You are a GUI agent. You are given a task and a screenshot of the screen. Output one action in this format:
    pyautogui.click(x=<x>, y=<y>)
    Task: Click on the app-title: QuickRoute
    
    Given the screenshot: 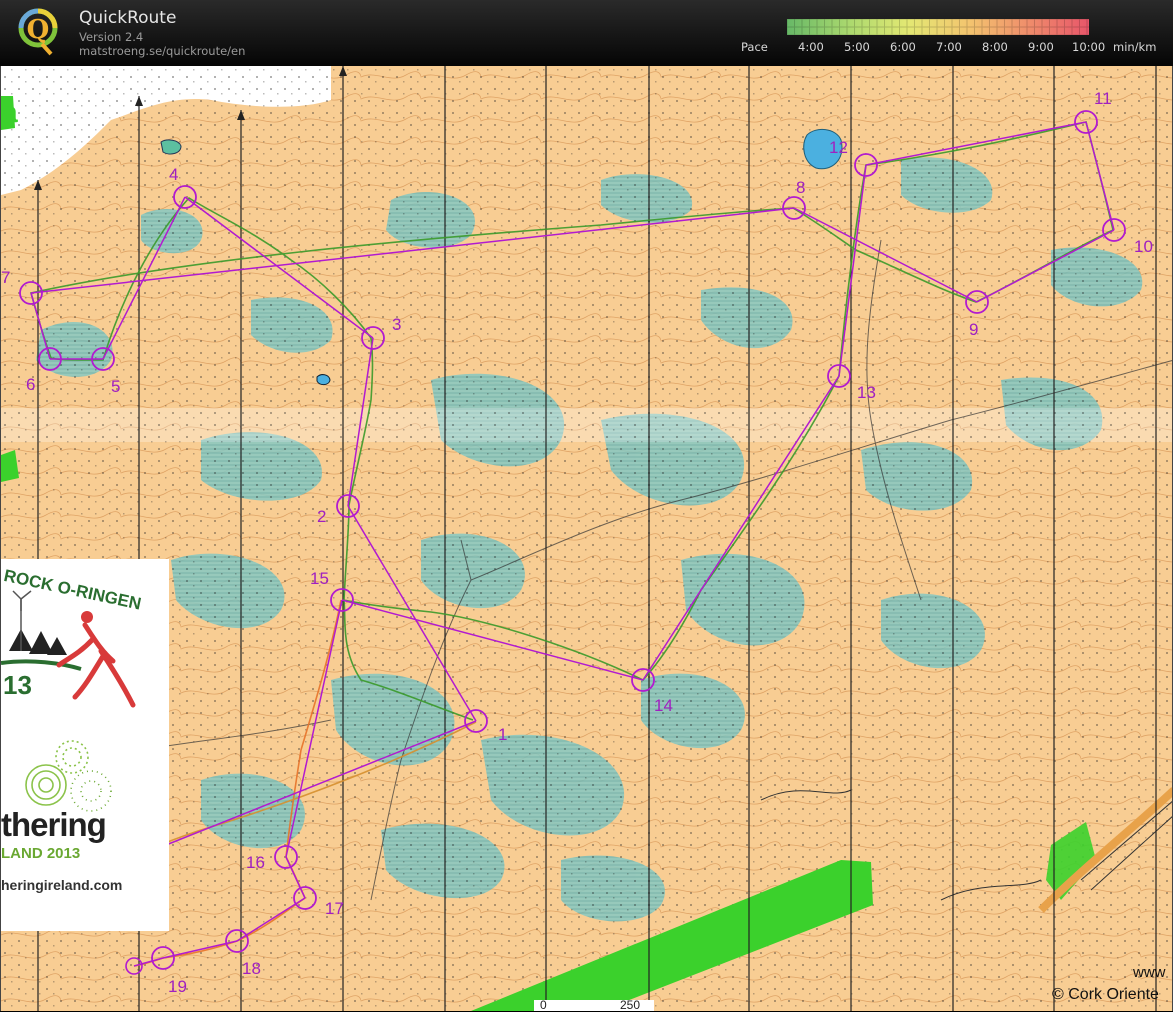 What is the action you would take?
    pyautogui.click(x=128, y=18)
    